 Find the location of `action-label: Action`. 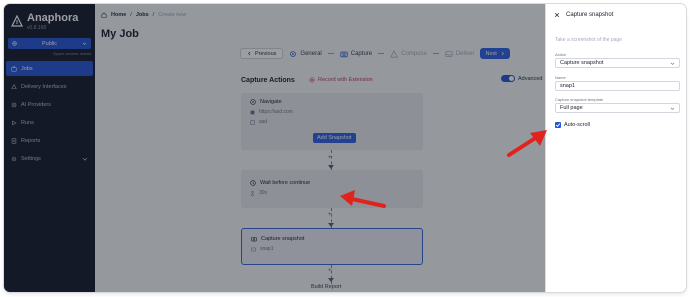

action-label: Action is located at coordinates (561, 54).